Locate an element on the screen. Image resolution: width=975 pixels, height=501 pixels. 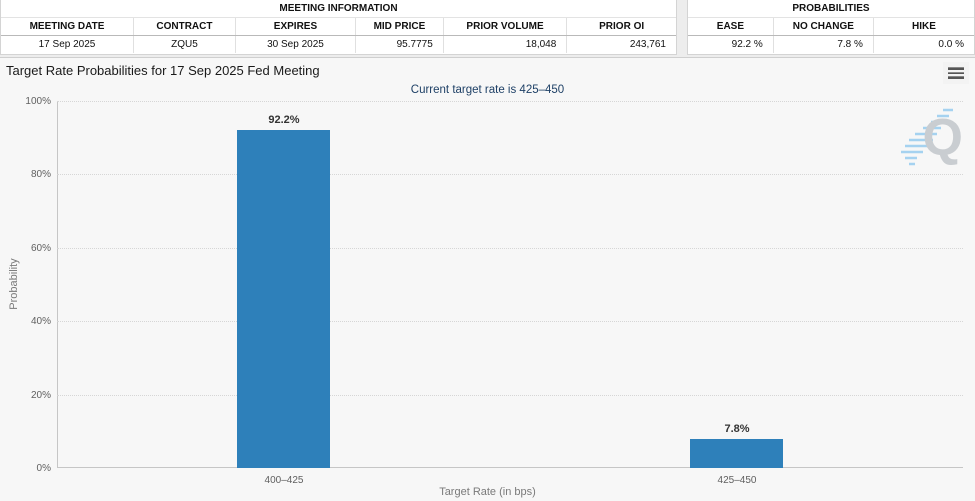
value-prior-volume: 18,048 is located at coordinates (506, 44).